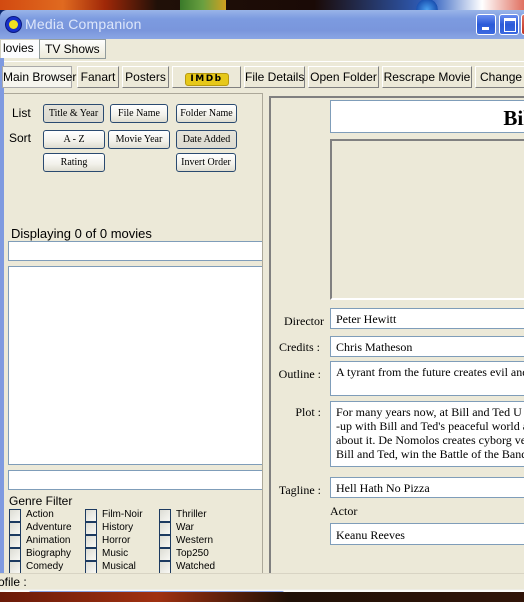 The height and width of the screenshot is (602, 524). I want to click on genre-label: Animation, so click(48, 540).